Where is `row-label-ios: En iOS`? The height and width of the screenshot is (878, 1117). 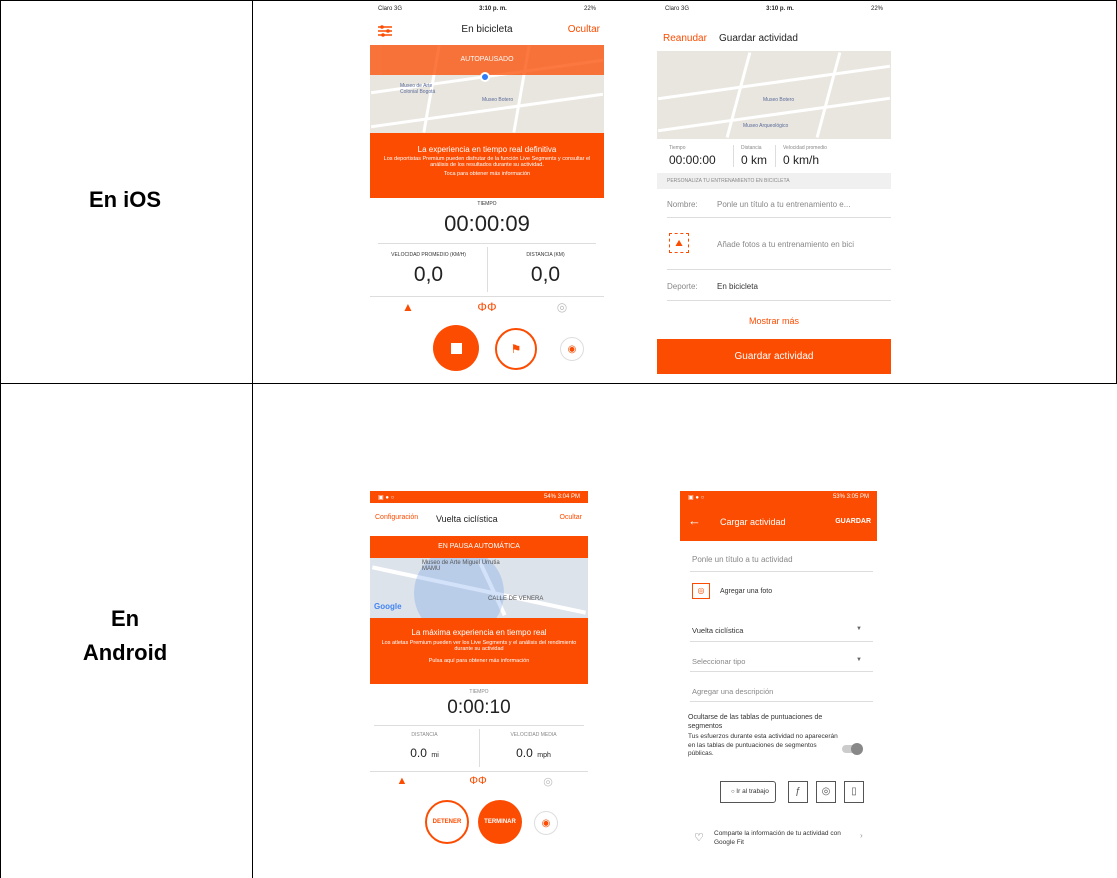
row-label-ios: En iOS is located at coordinates (125, 199).